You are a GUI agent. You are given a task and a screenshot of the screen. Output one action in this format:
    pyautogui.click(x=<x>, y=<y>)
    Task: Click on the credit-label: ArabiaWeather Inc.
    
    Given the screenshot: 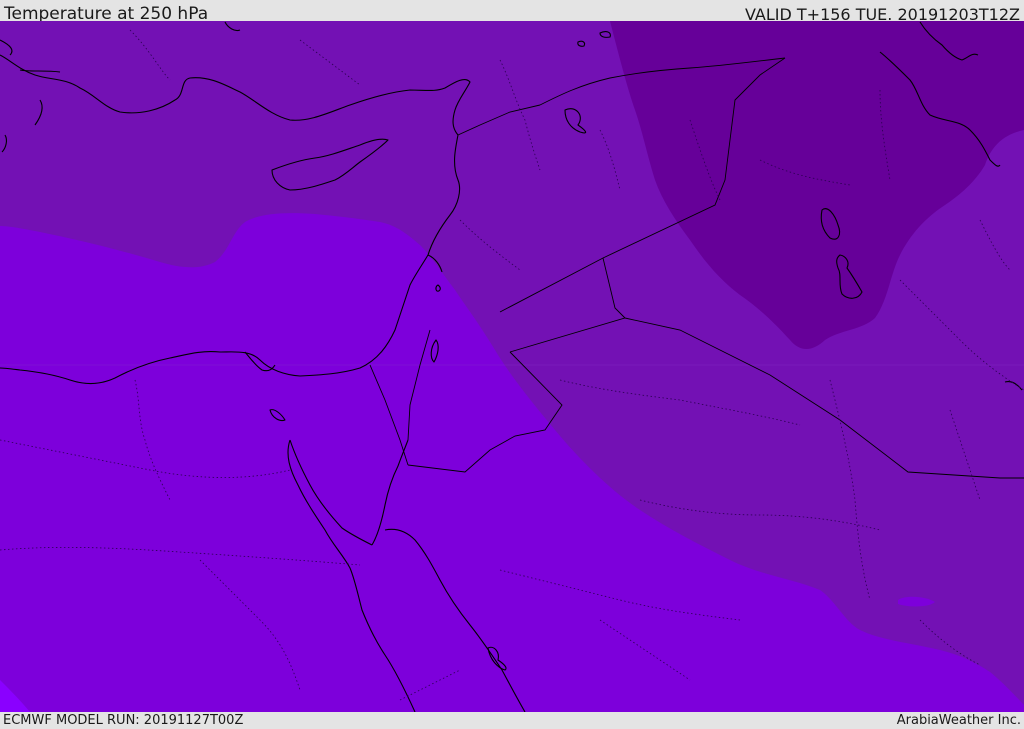 What is the action you would take?
    pyautogui.click(x=958, y=720)
    